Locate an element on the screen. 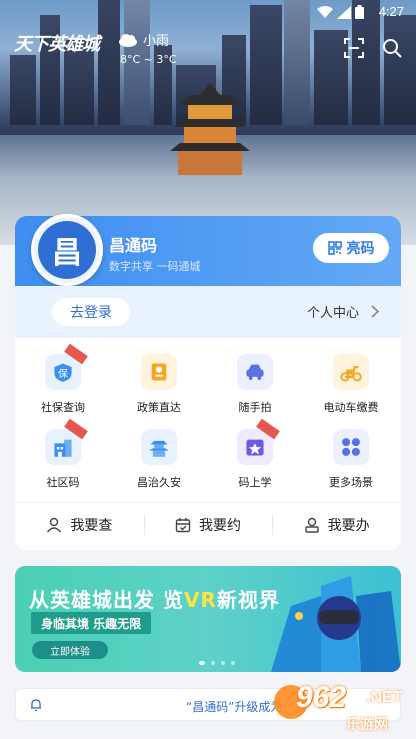 The height and width of the screenshot is (739, 416). scan-icon is located at coordinates (354, 48).